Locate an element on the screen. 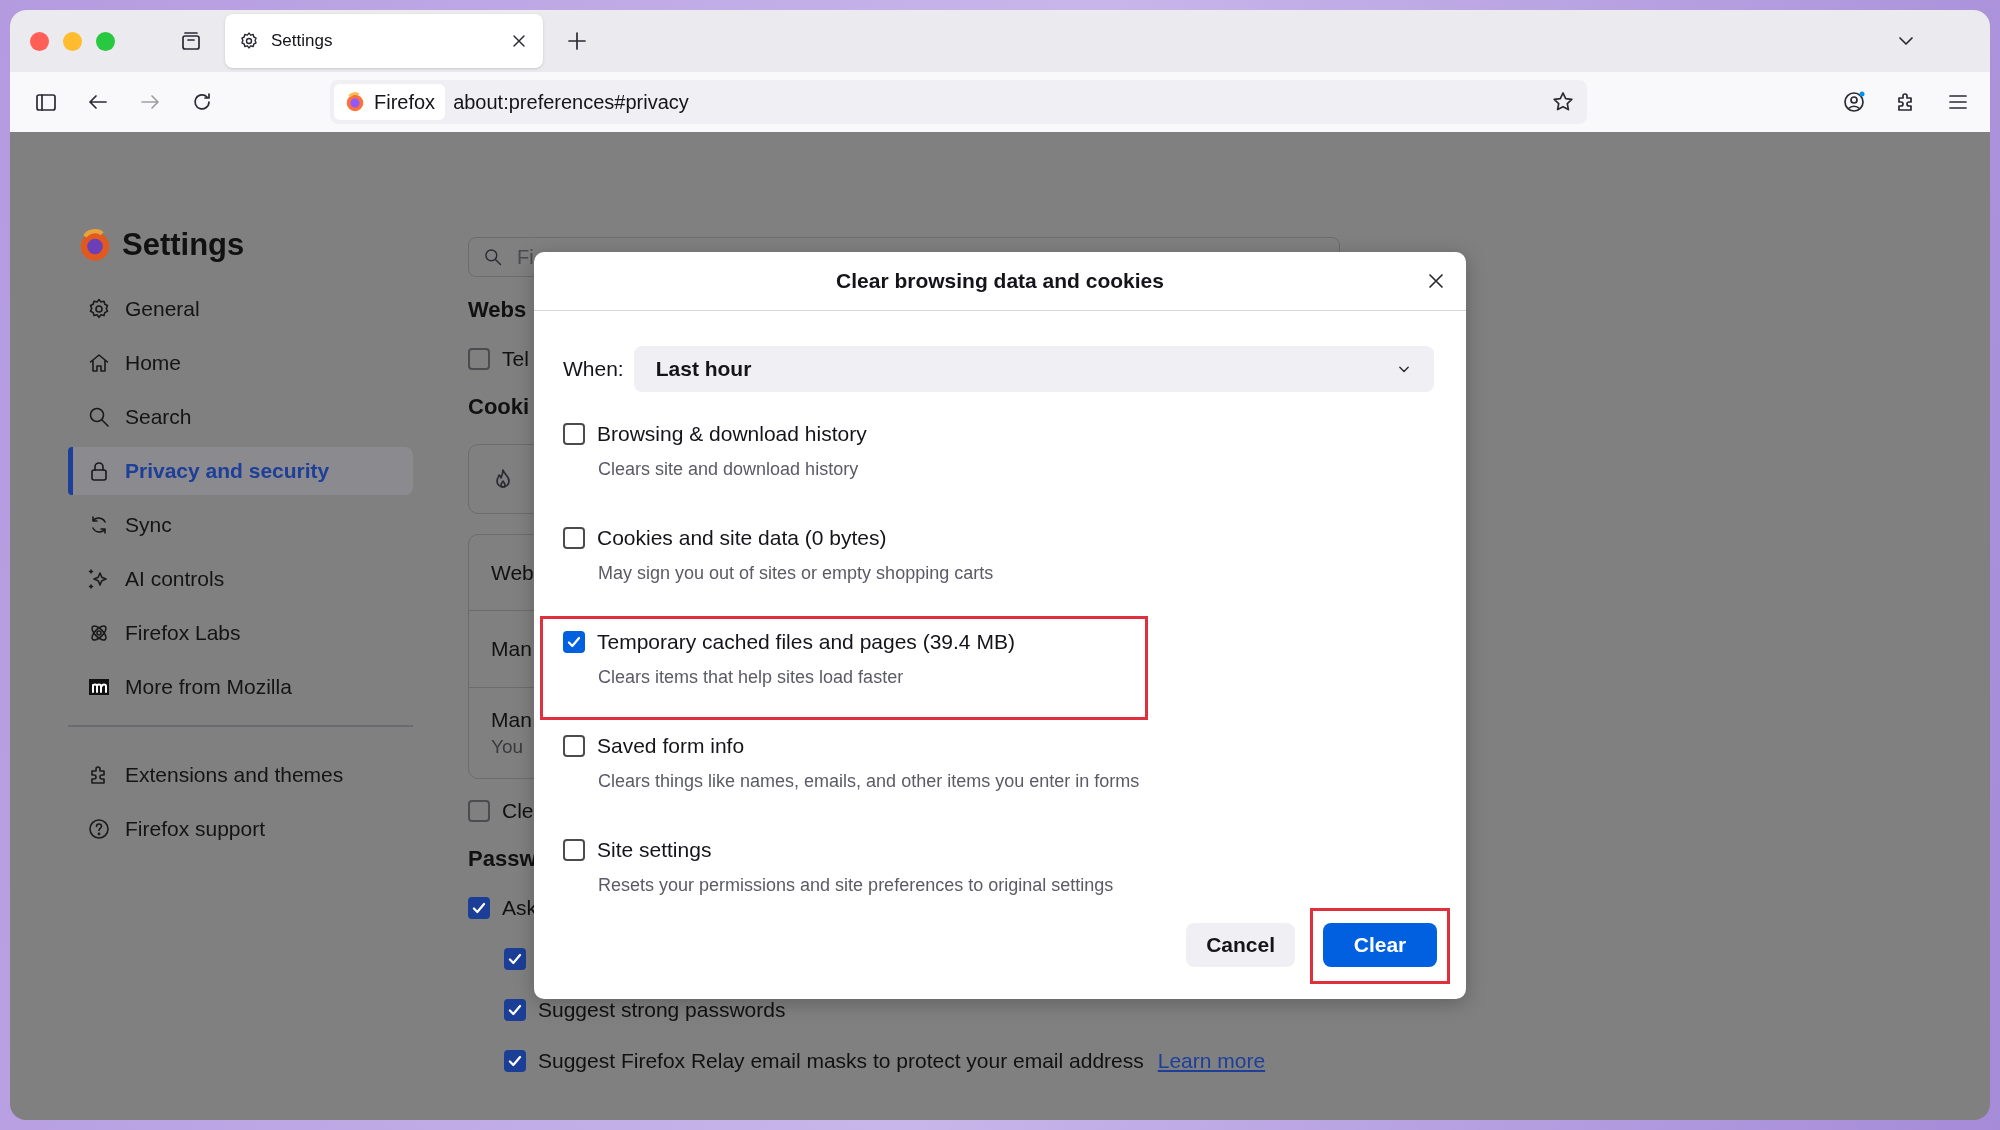 This screenshot has width=2000, height=1130. checkbox-label: Temporary cached files and pages (39.4 MB) is located at coordinates (806, 642).